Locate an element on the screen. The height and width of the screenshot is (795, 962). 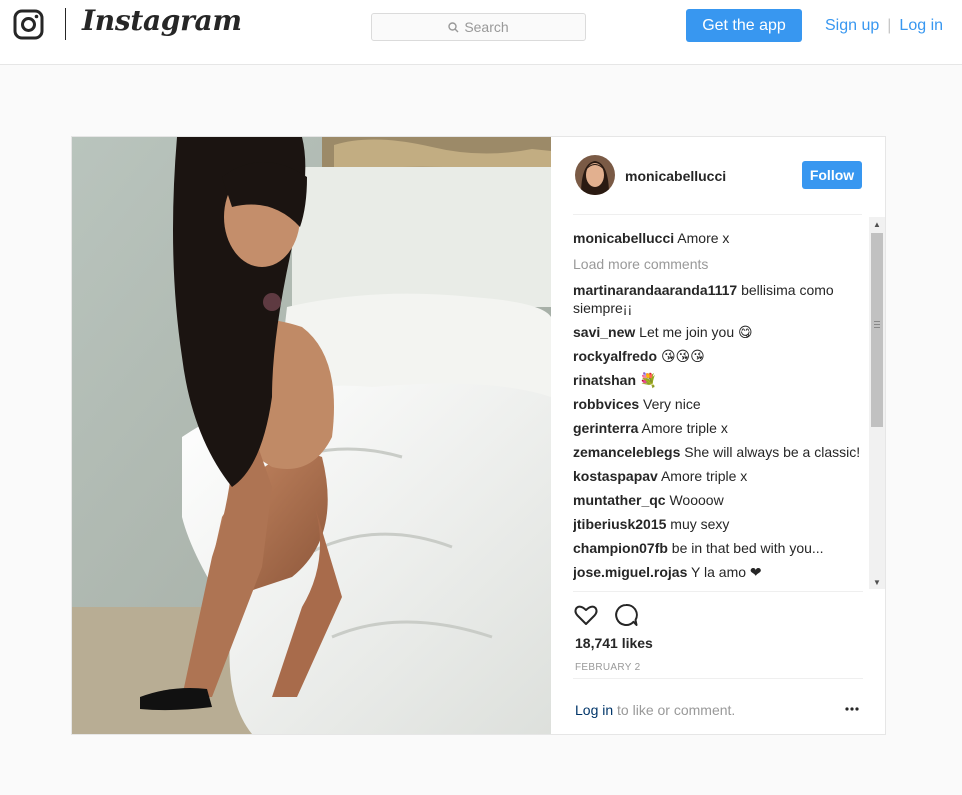
post-footer: Log in to like or comment. is located at coordinates (718, 706).